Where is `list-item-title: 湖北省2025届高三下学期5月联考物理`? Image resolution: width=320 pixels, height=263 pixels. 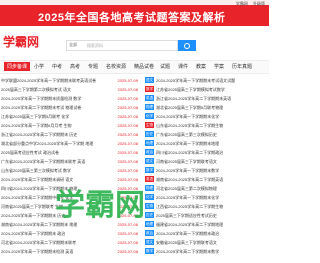 list-item-title: 湖北省2025届高三下学期5月联考物理 is located at coordinates (212, 108).